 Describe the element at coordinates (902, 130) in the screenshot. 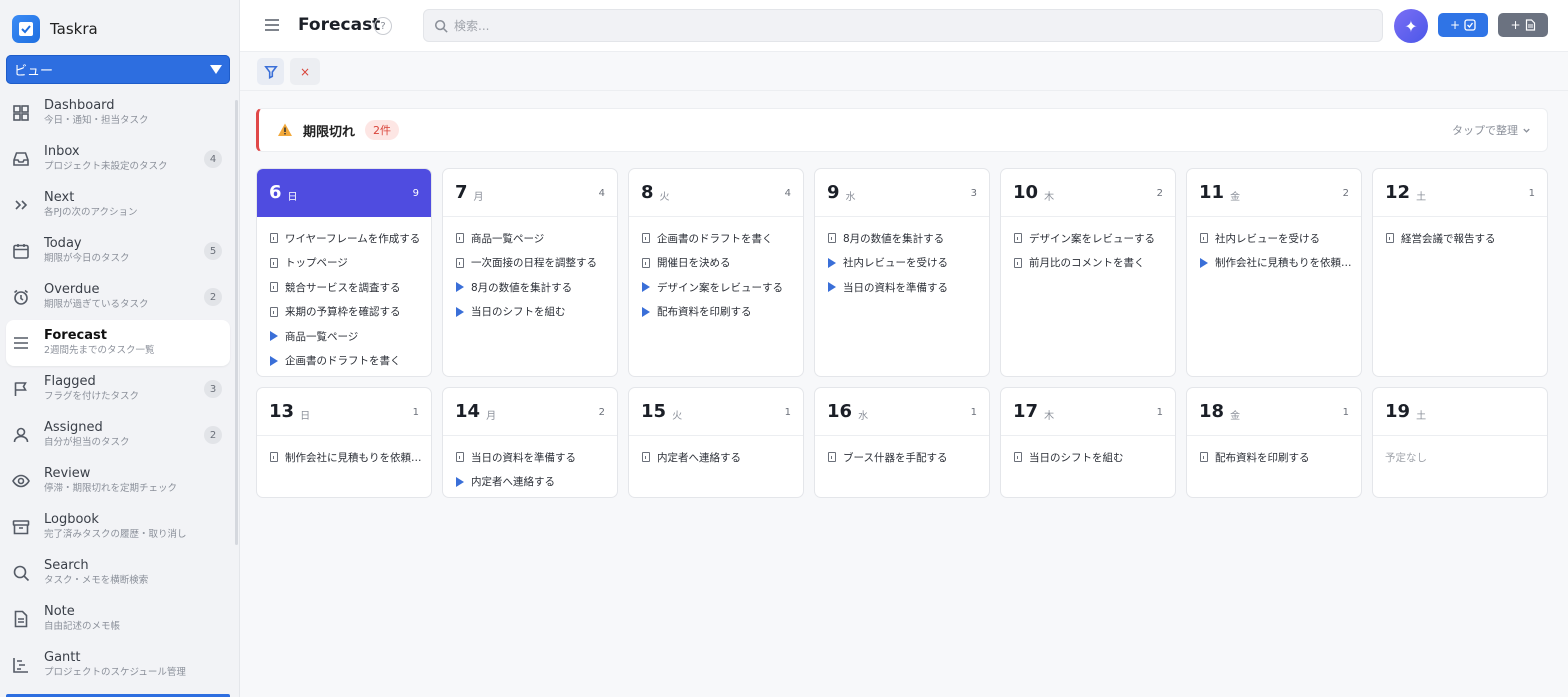

I see `overdue-banner: 期限切れ 2件 タップで整理` at that location.